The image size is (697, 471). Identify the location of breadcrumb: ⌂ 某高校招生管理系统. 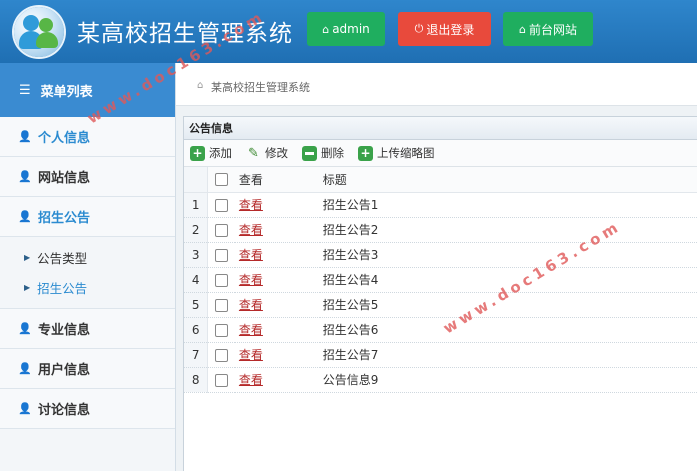
(436, 84).